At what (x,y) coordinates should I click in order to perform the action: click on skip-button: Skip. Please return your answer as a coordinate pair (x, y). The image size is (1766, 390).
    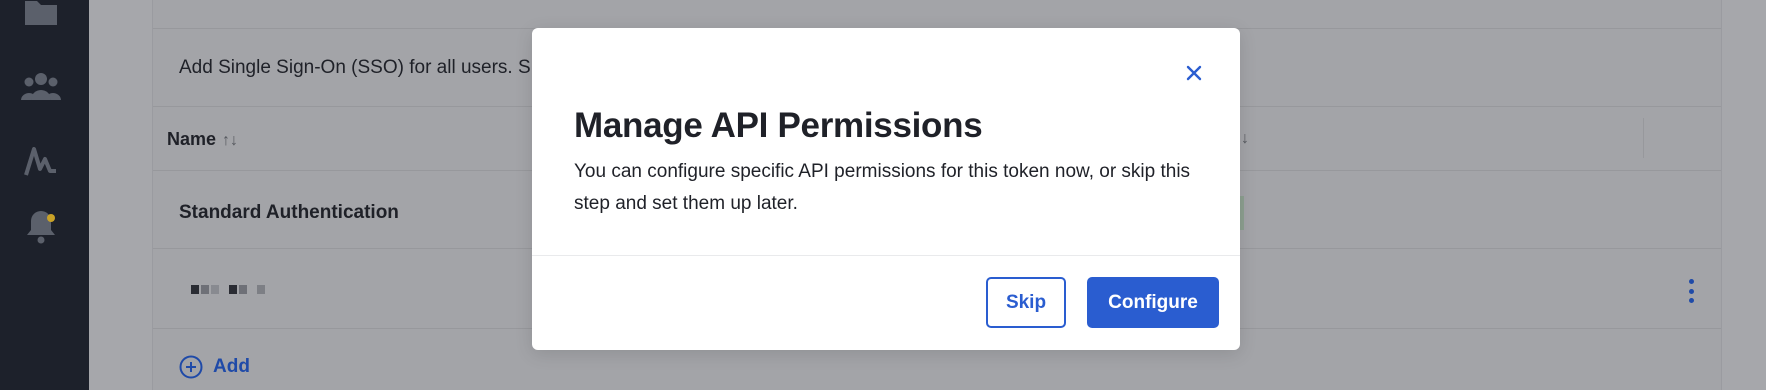
    Looking at the image, I should click on (1026, 302).